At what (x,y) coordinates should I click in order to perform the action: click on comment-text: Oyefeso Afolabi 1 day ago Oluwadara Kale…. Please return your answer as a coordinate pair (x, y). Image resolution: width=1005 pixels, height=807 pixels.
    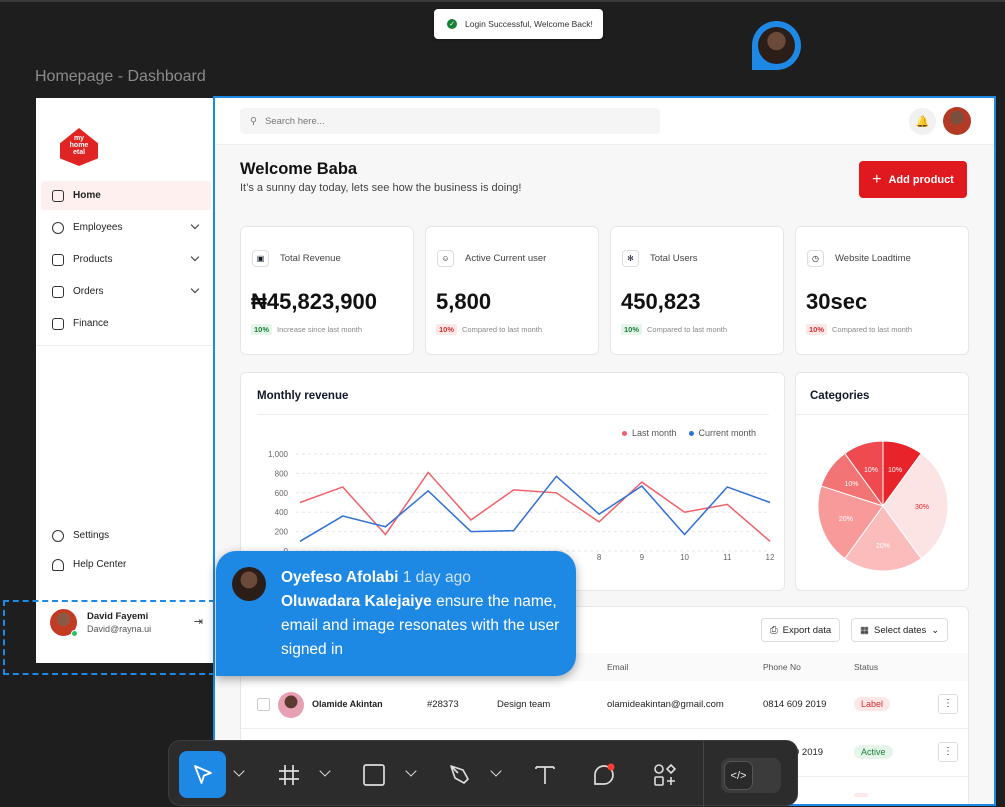
    Looking at the image, I should click on (423, 614).